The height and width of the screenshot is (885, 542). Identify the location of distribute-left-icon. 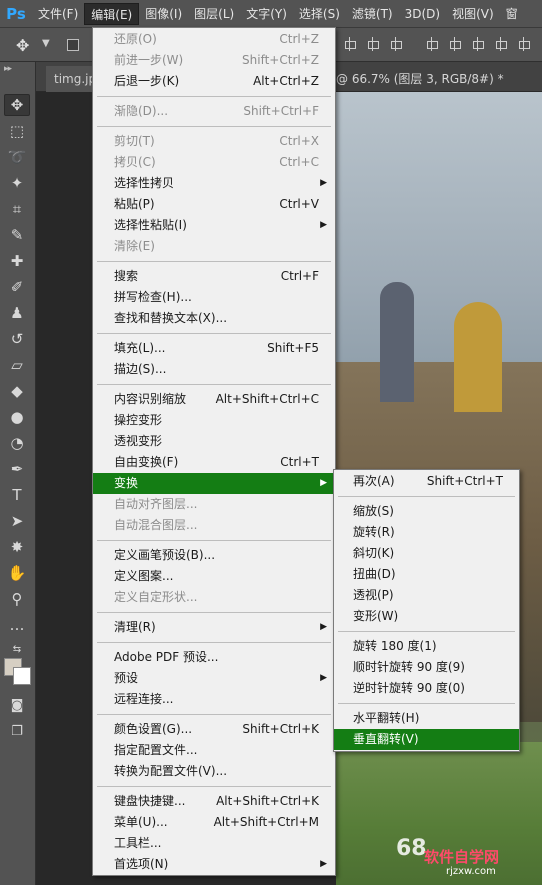
(501, 44).